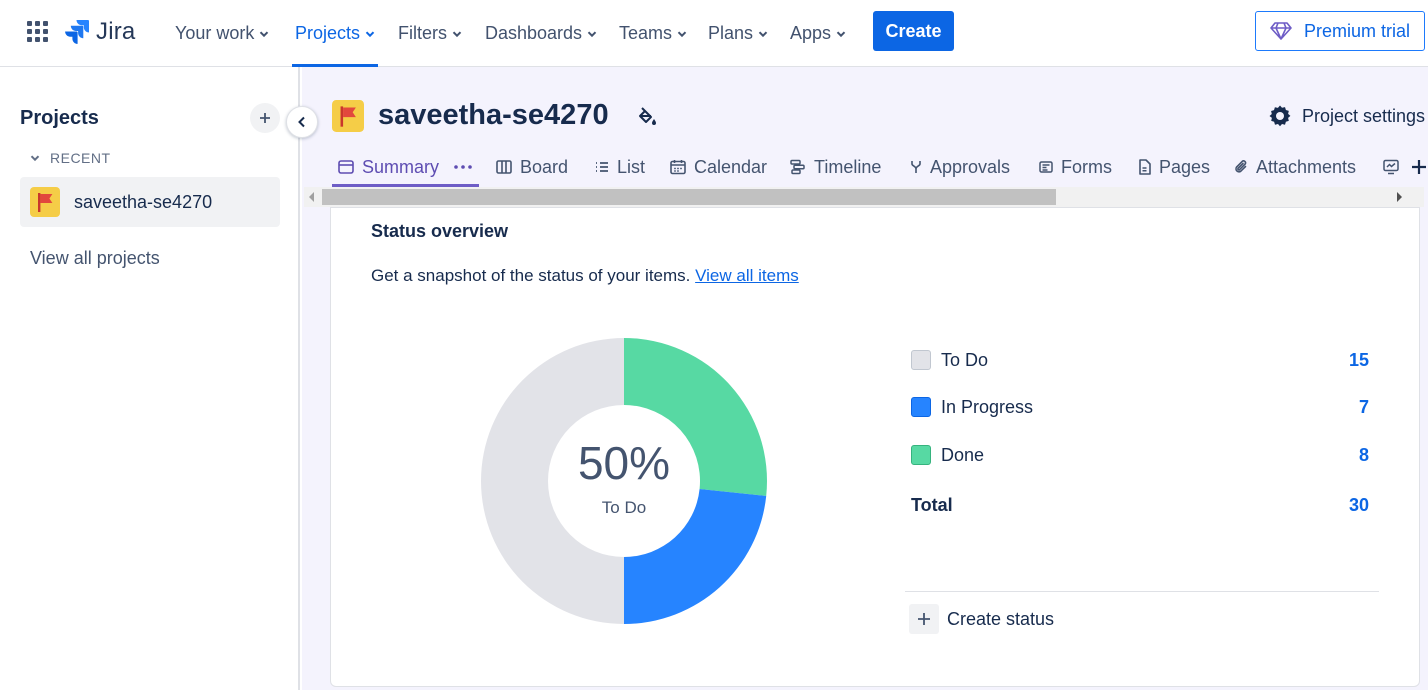 This screenshot has height=690, width=1428. Describe the element at coordinates (1359, 505) in the screenshot. I see `total-count: 30` at that location.